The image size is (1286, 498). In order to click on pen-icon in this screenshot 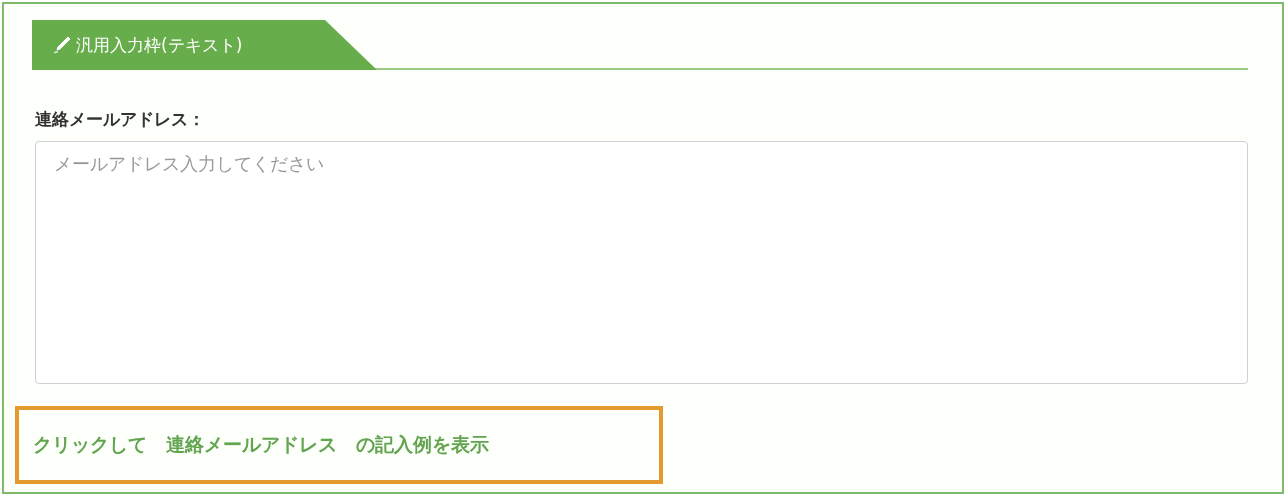, I will do `click(62, 45)`.